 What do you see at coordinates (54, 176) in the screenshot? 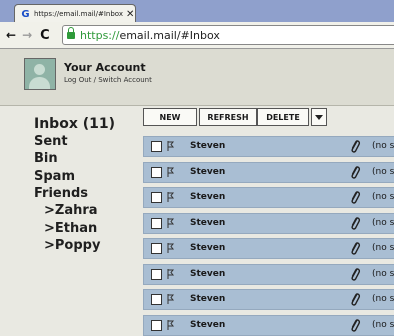
I see `folder-spam: Spam` at bounding box center [54, 176].